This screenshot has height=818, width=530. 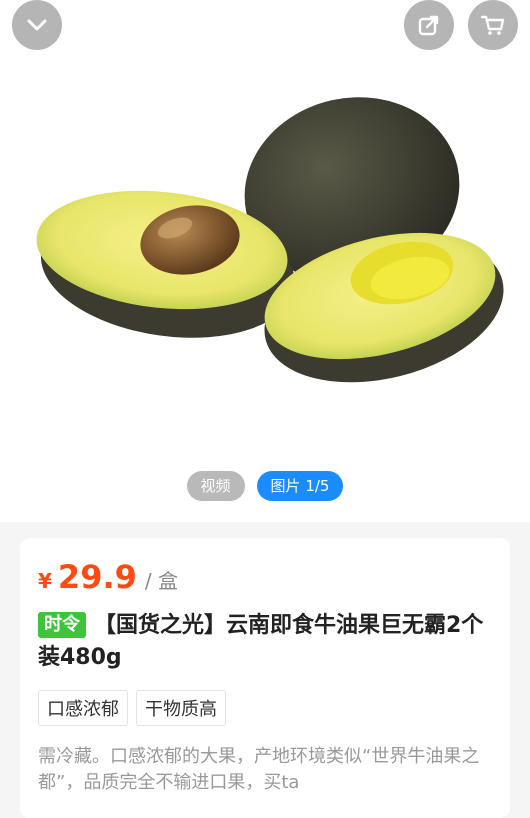 What do you see at coordinates (132, 708) in the screenshot?
I see `feature-tags: 口感浓郁 干物质高` at bounding box center [132, 708].